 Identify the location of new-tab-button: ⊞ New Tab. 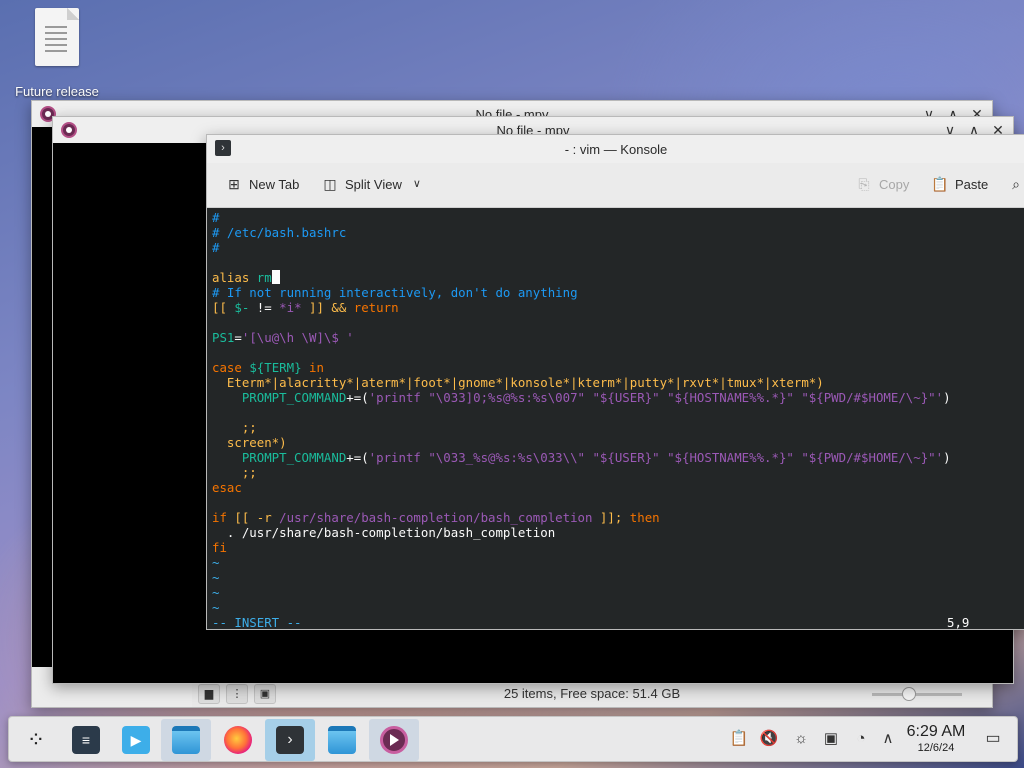
(262, 184).